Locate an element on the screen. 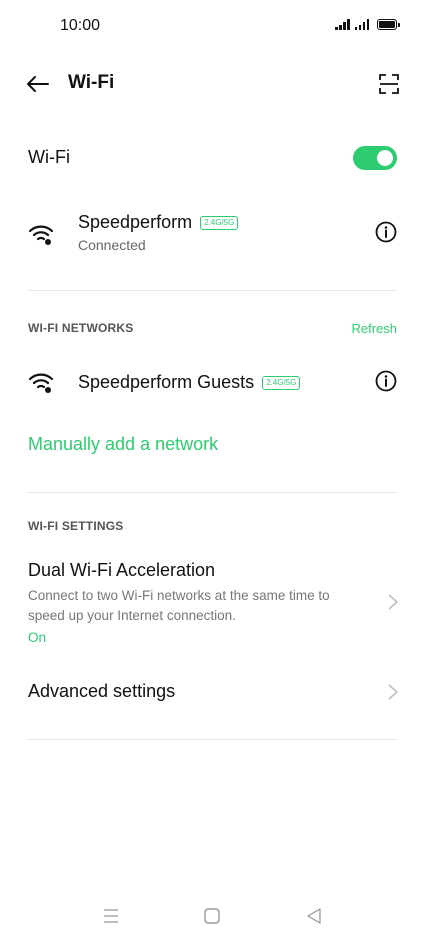 This screenshot has width=425, height=946. qr-scan-icon is located at coordinates (389, 84).